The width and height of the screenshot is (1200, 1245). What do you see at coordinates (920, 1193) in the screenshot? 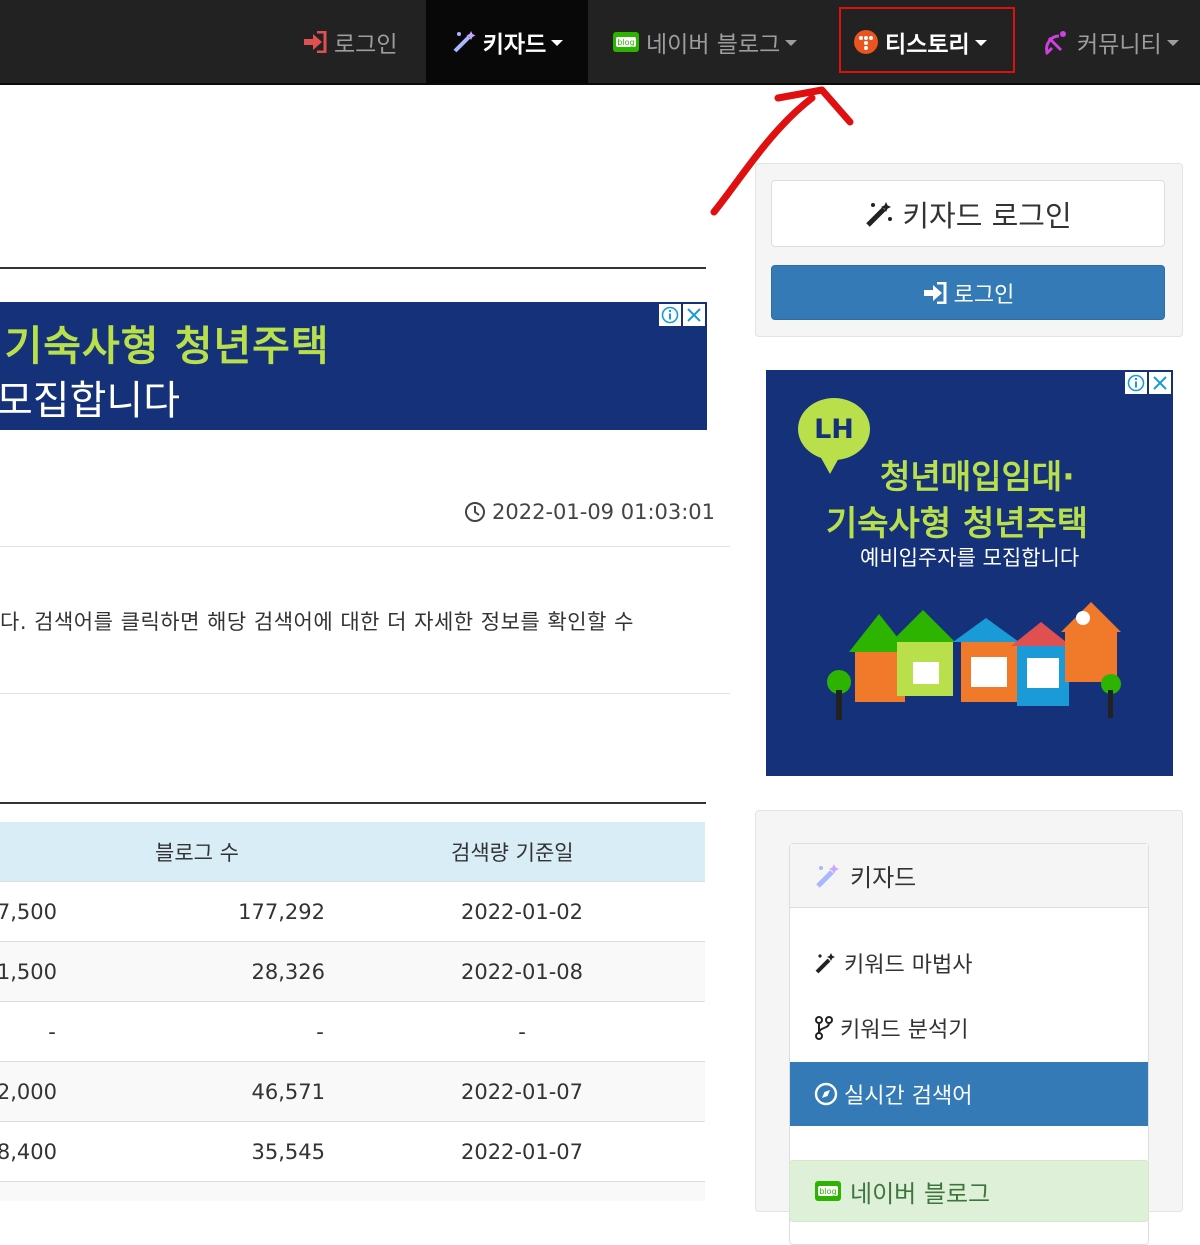
I see `naver-blog-menu-title: 네이버 블로그` at bounding box center [920, 1193].